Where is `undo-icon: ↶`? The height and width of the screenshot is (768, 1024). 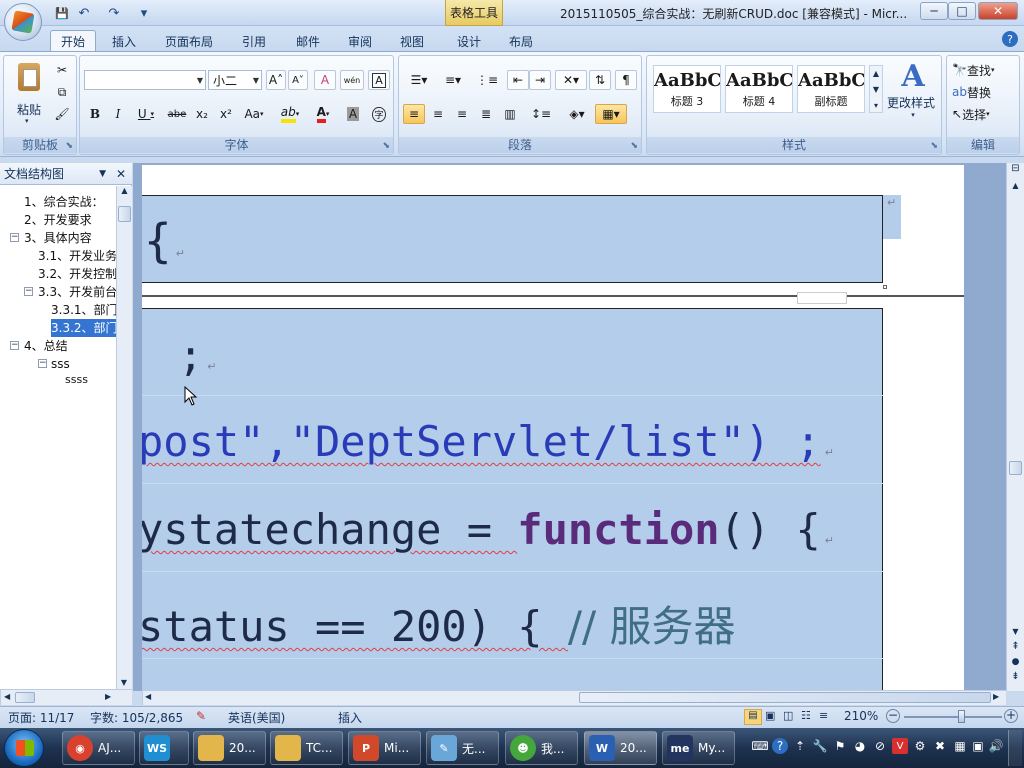
undo-icon: ↶ is located at coordinates (84, 13).